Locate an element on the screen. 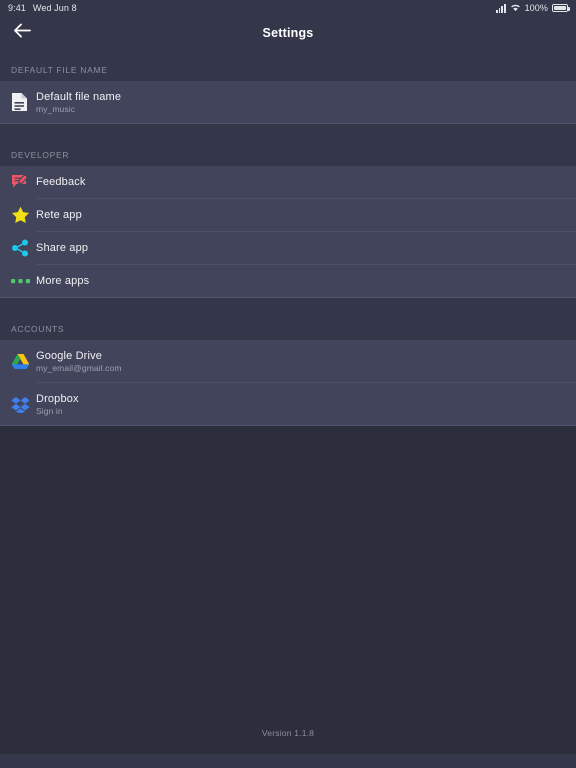 The width and height of the screenshot is (576, 768). row-texts: Google Drive my_email@gmail.com is located at coordinates (79, 361).